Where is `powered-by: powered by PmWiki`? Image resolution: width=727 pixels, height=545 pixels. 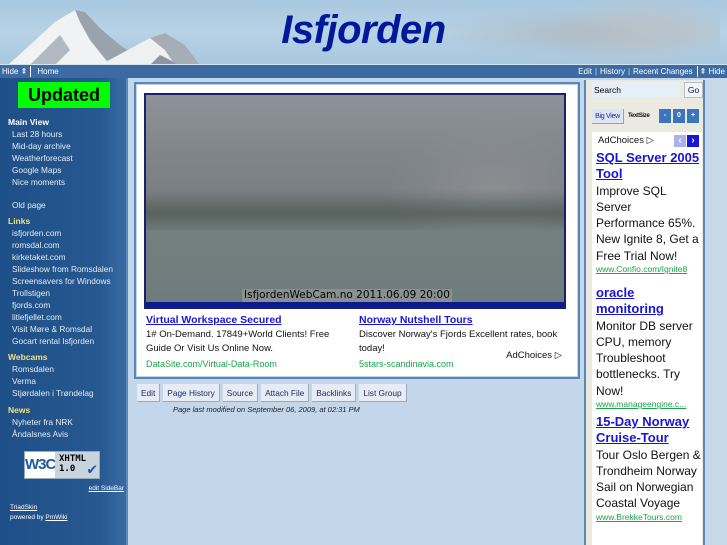 powered-by: powered by PmWiki is located at coordinates (38, 517).